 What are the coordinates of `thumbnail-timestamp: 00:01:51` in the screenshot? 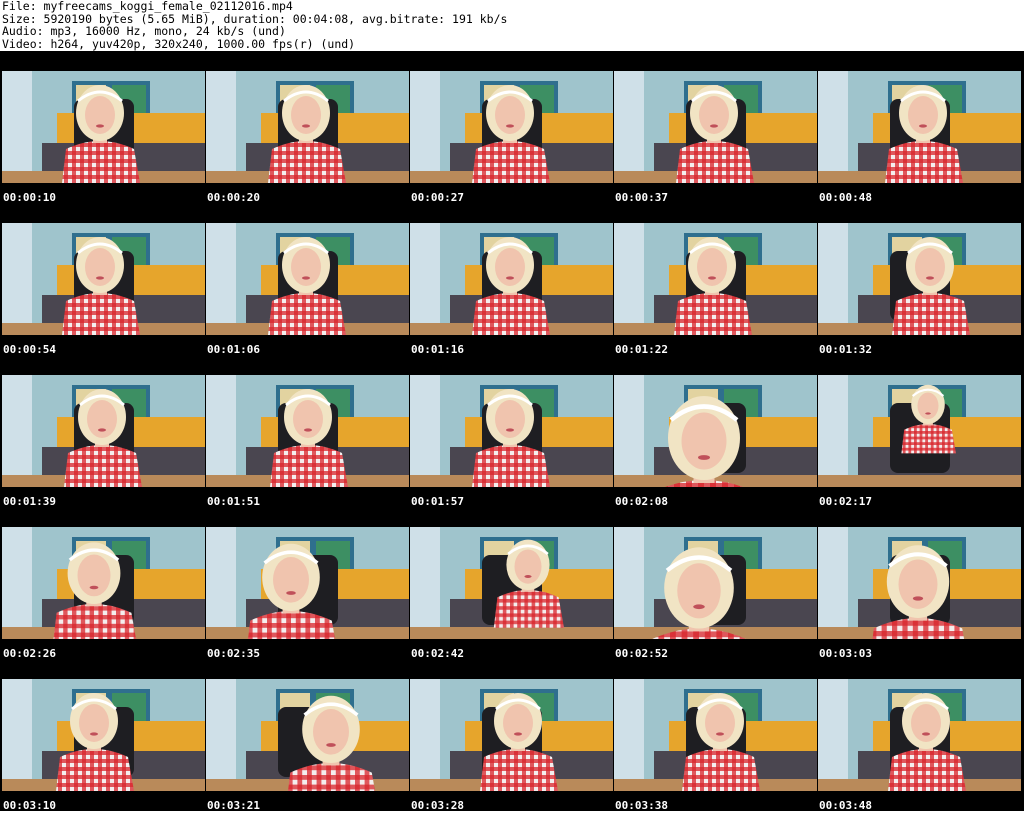 It's located at (233, 501).